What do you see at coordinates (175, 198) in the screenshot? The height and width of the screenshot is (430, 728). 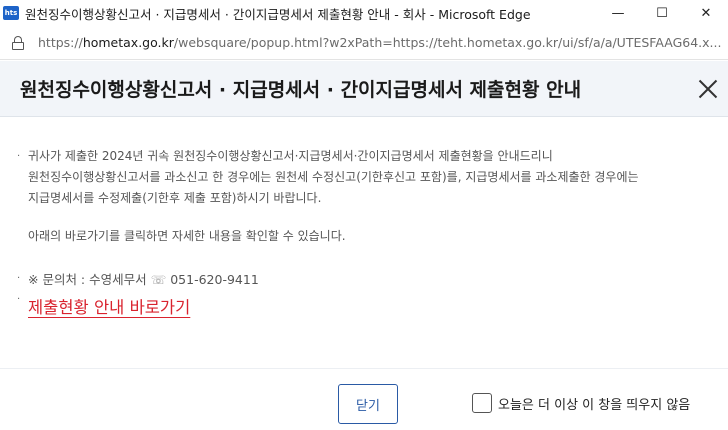 I see `notice-line-3: 지급명세서를 수정제출(기한후 제출 포함)하시기 바랍니다.` at bounding box center [175, 198].